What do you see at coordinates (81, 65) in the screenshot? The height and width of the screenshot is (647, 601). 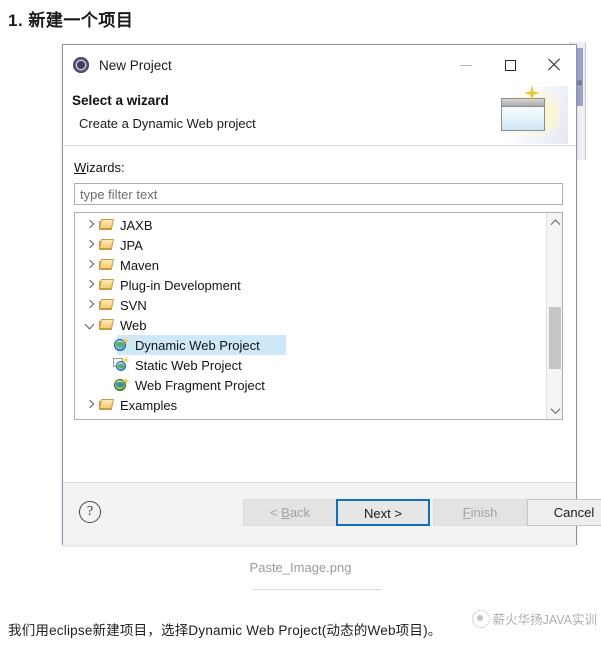 I see `eclipse-icon` at bounding box center [81, 65].